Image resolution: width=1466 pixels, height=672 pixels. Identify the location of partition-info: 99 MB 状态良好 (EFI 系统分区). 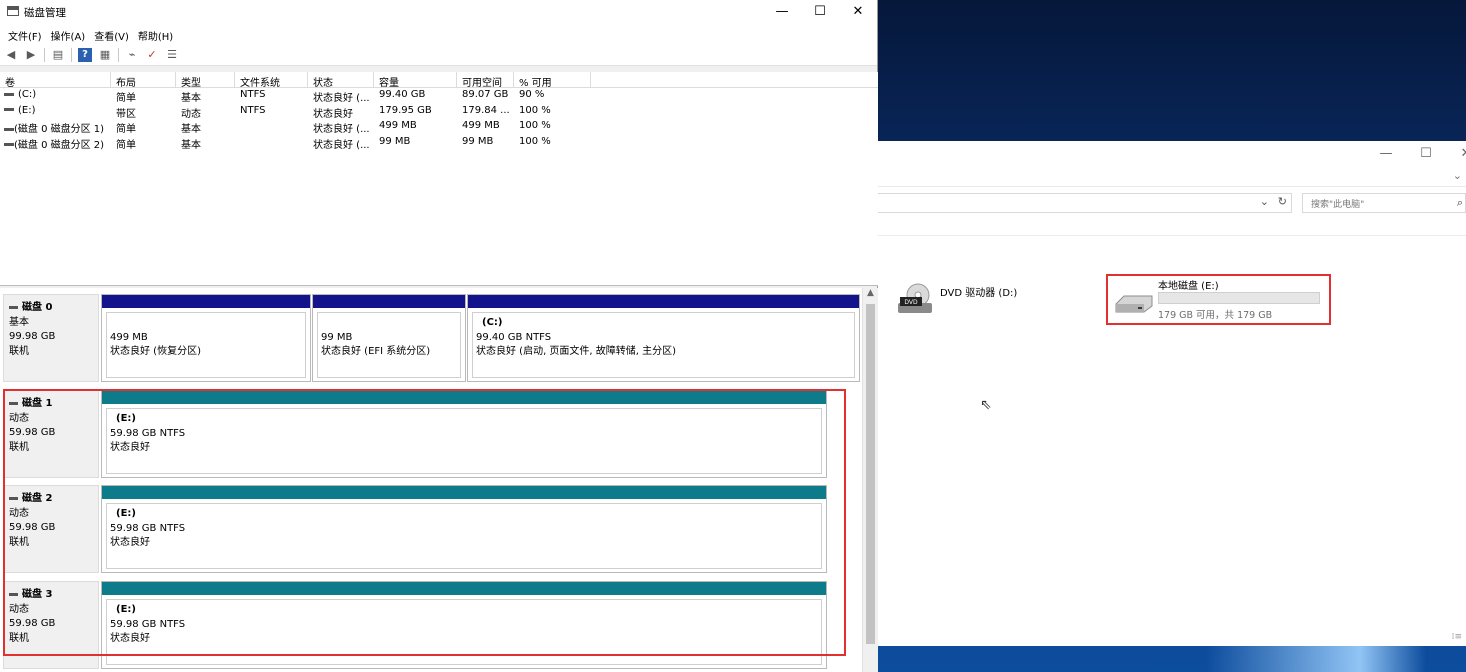
(389, 345).